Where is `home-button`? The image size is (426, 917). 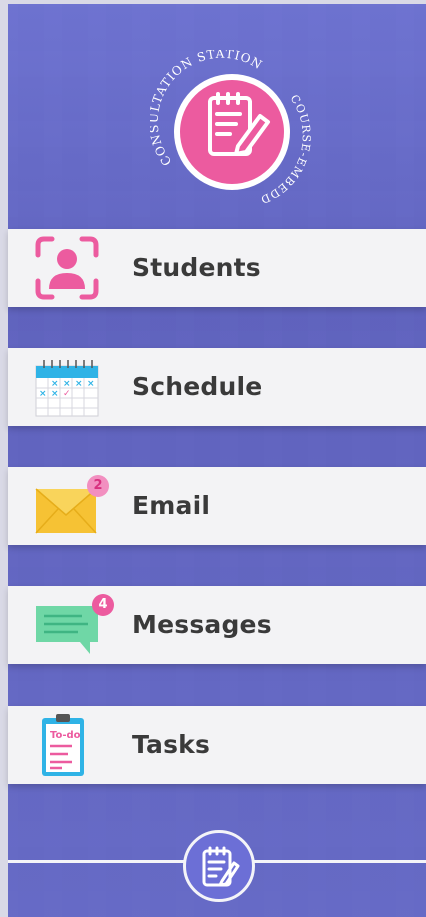
home-button is located at coordinates (219, 866).